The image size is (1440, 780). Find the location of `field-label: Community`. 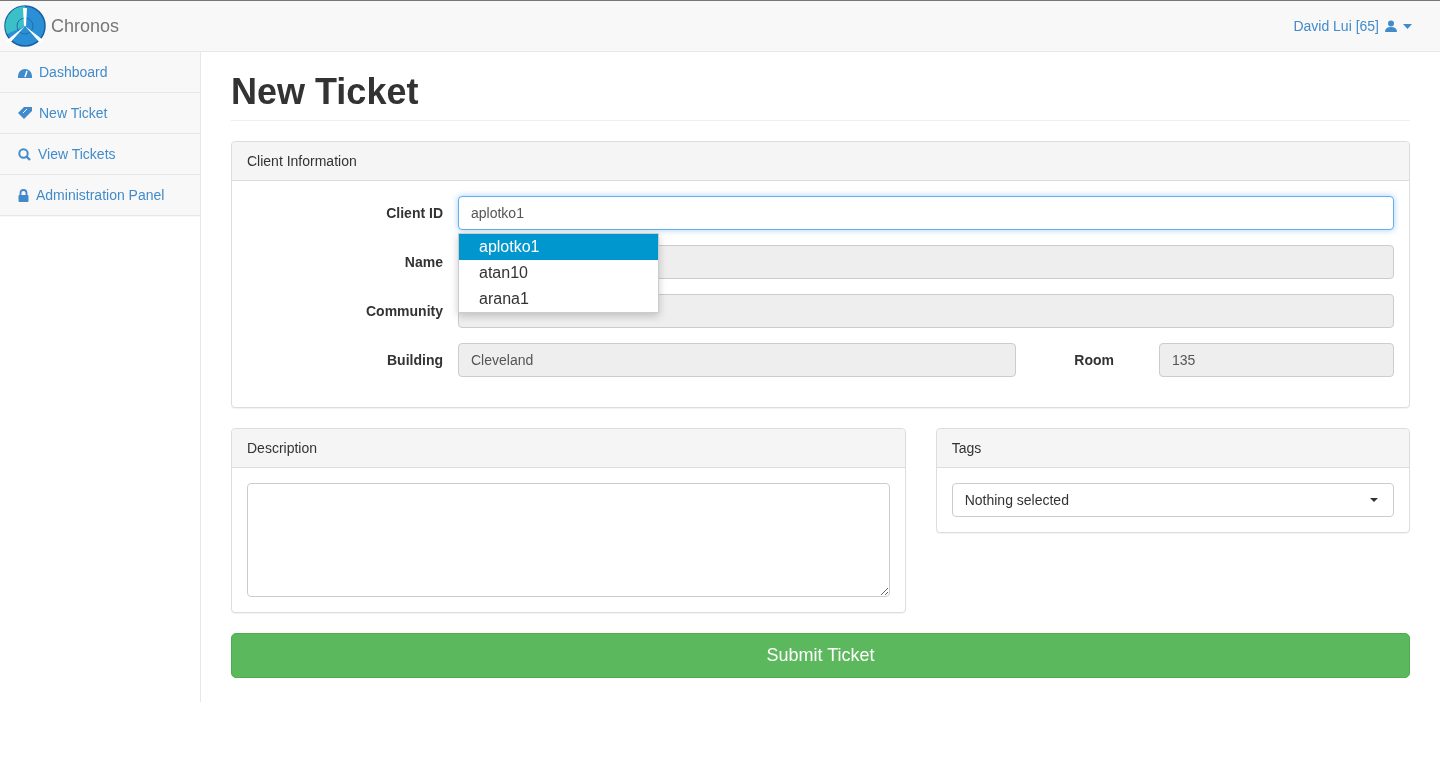

field-label: Community is located at coordinates (404, 311).